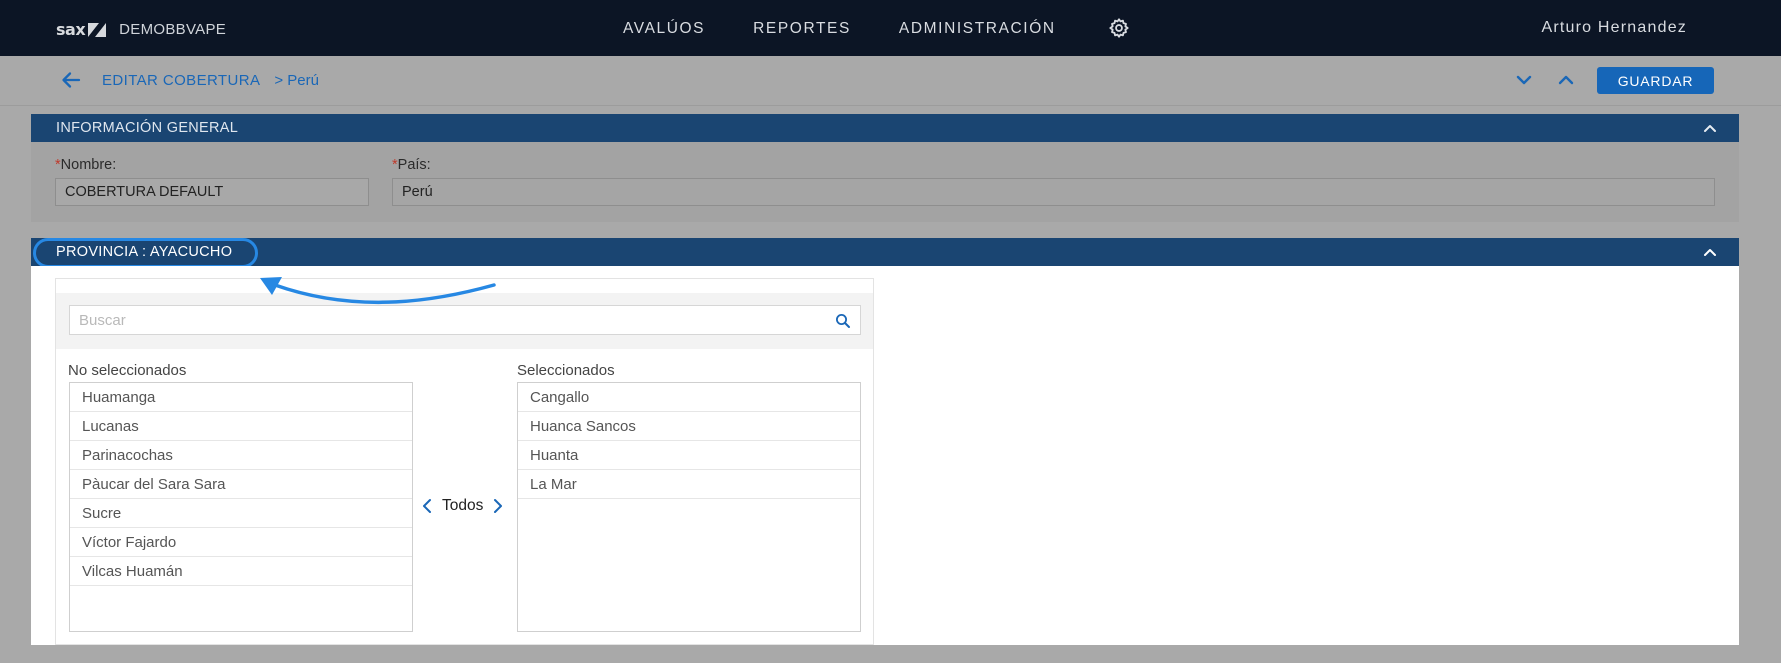 Image resolution: width=1781 pixels, height=663 pixels. What do you see at coordinates (241, 513) in the screenshot?
I see `list-item: Sucre` at bounding box center [241, 513].